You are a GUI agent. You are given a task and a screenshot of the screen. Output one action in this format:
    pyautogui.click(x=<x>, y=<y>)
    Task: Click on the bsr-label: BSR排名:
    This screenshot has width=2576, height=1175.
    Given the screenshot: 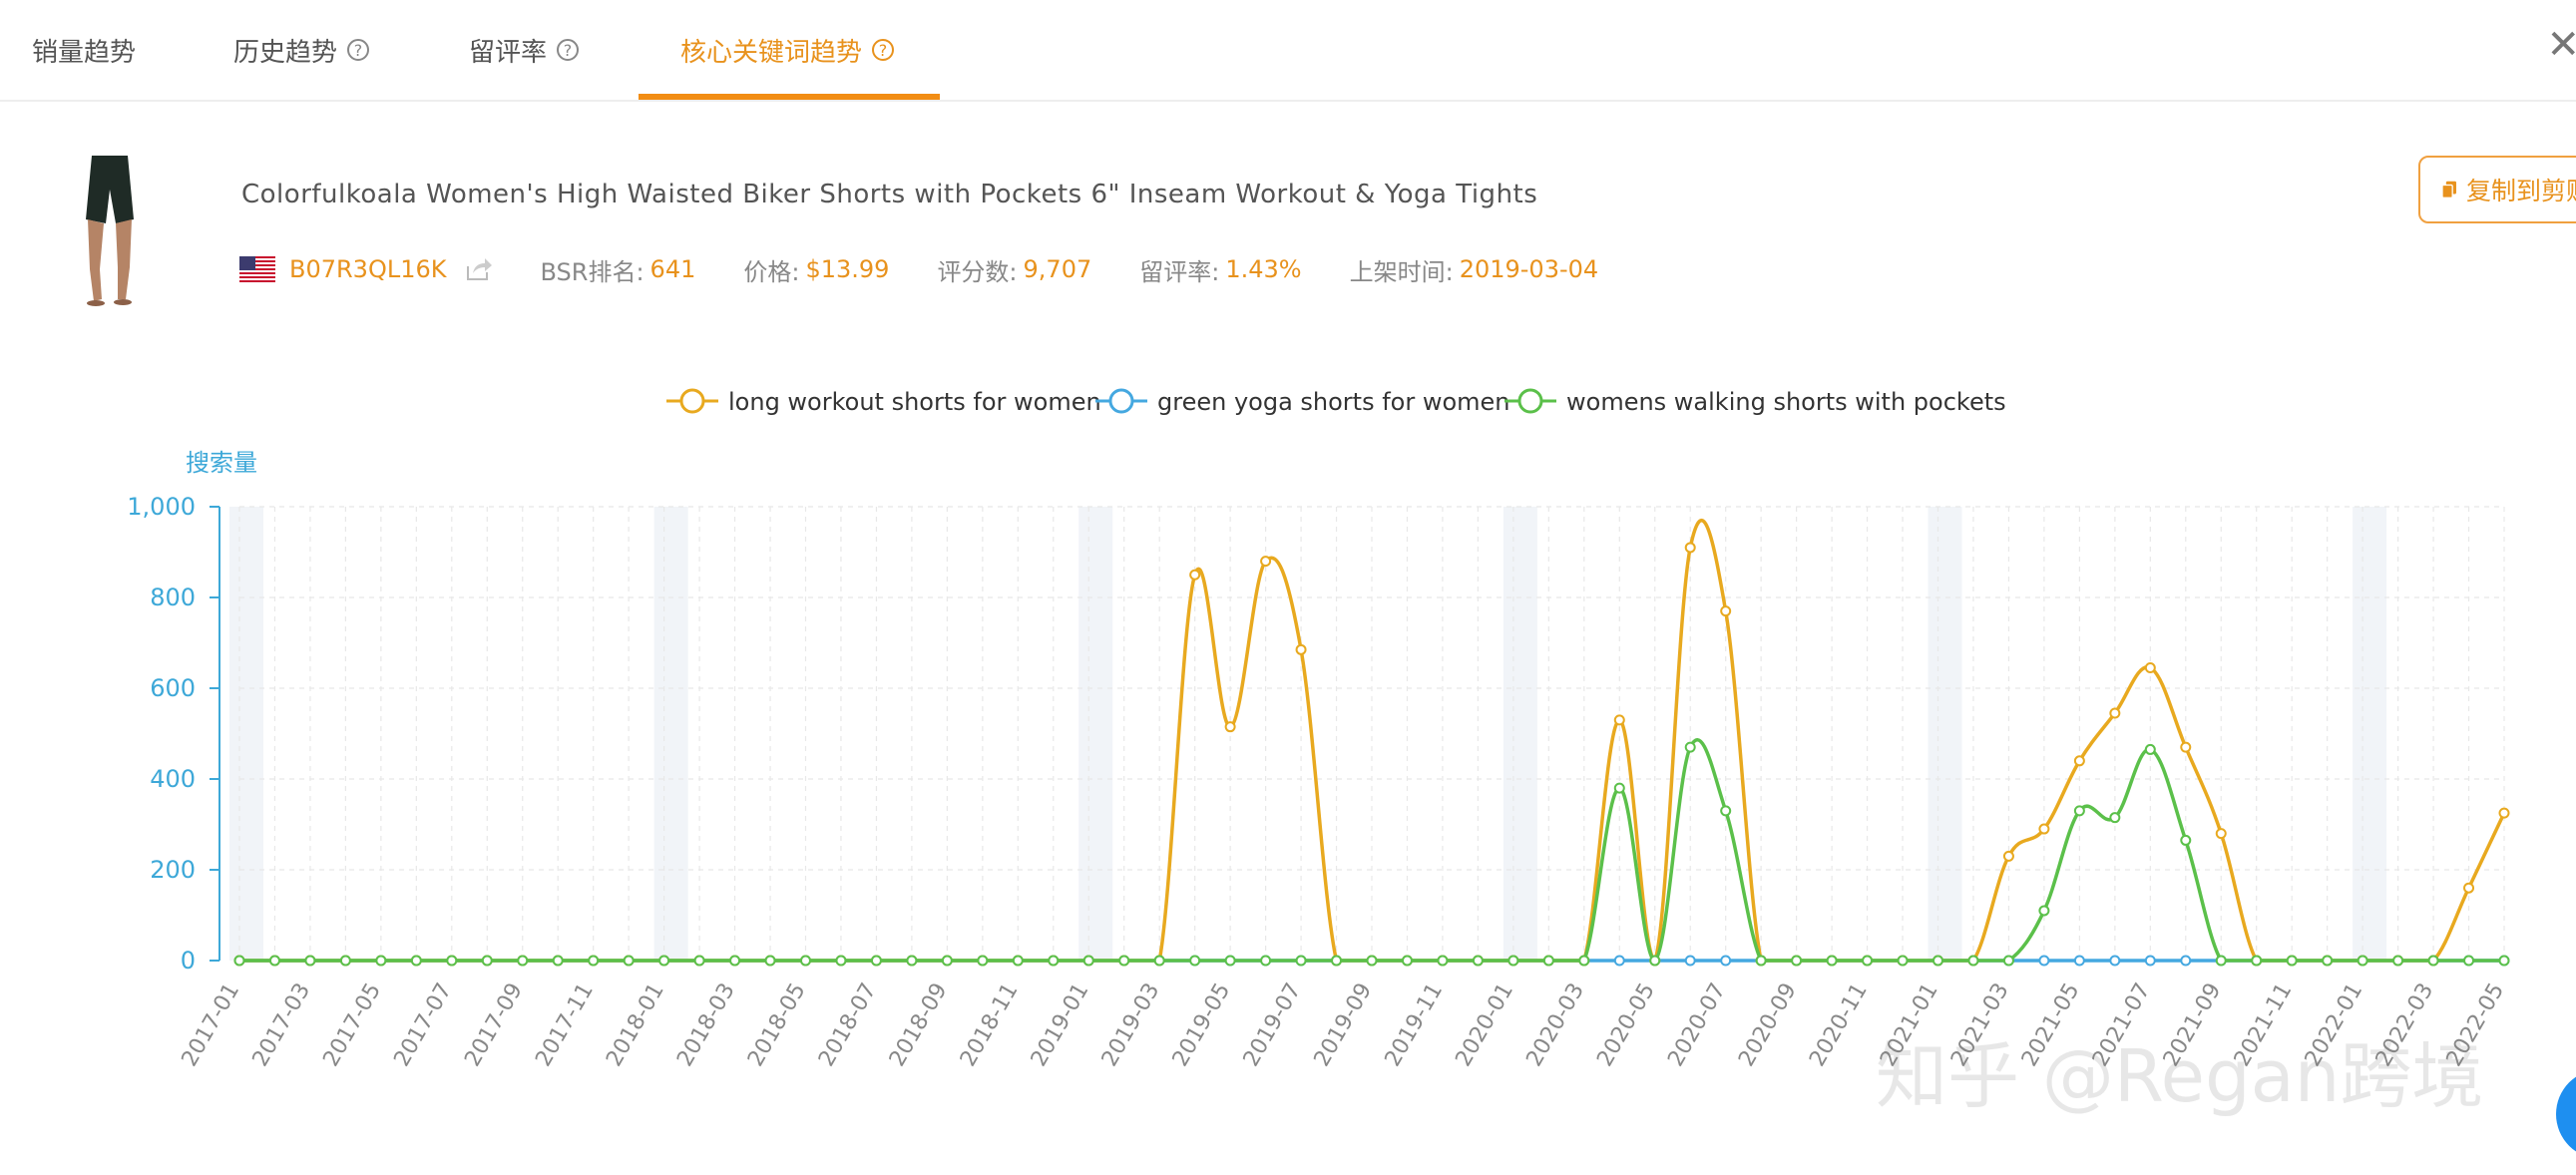 What is the action you would take?
    pyautogui.click(x=592, y=271)
    